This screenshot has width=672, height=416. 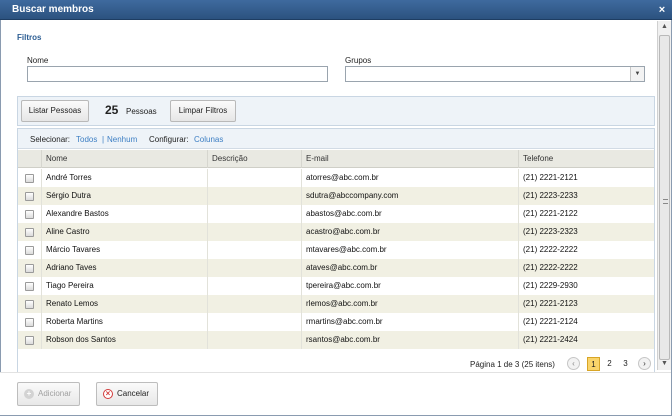 What do you see at coordinates (573, 363) in the screenshot?
I see `prev-page-icon: ‹` at bounding box center [573, 363].